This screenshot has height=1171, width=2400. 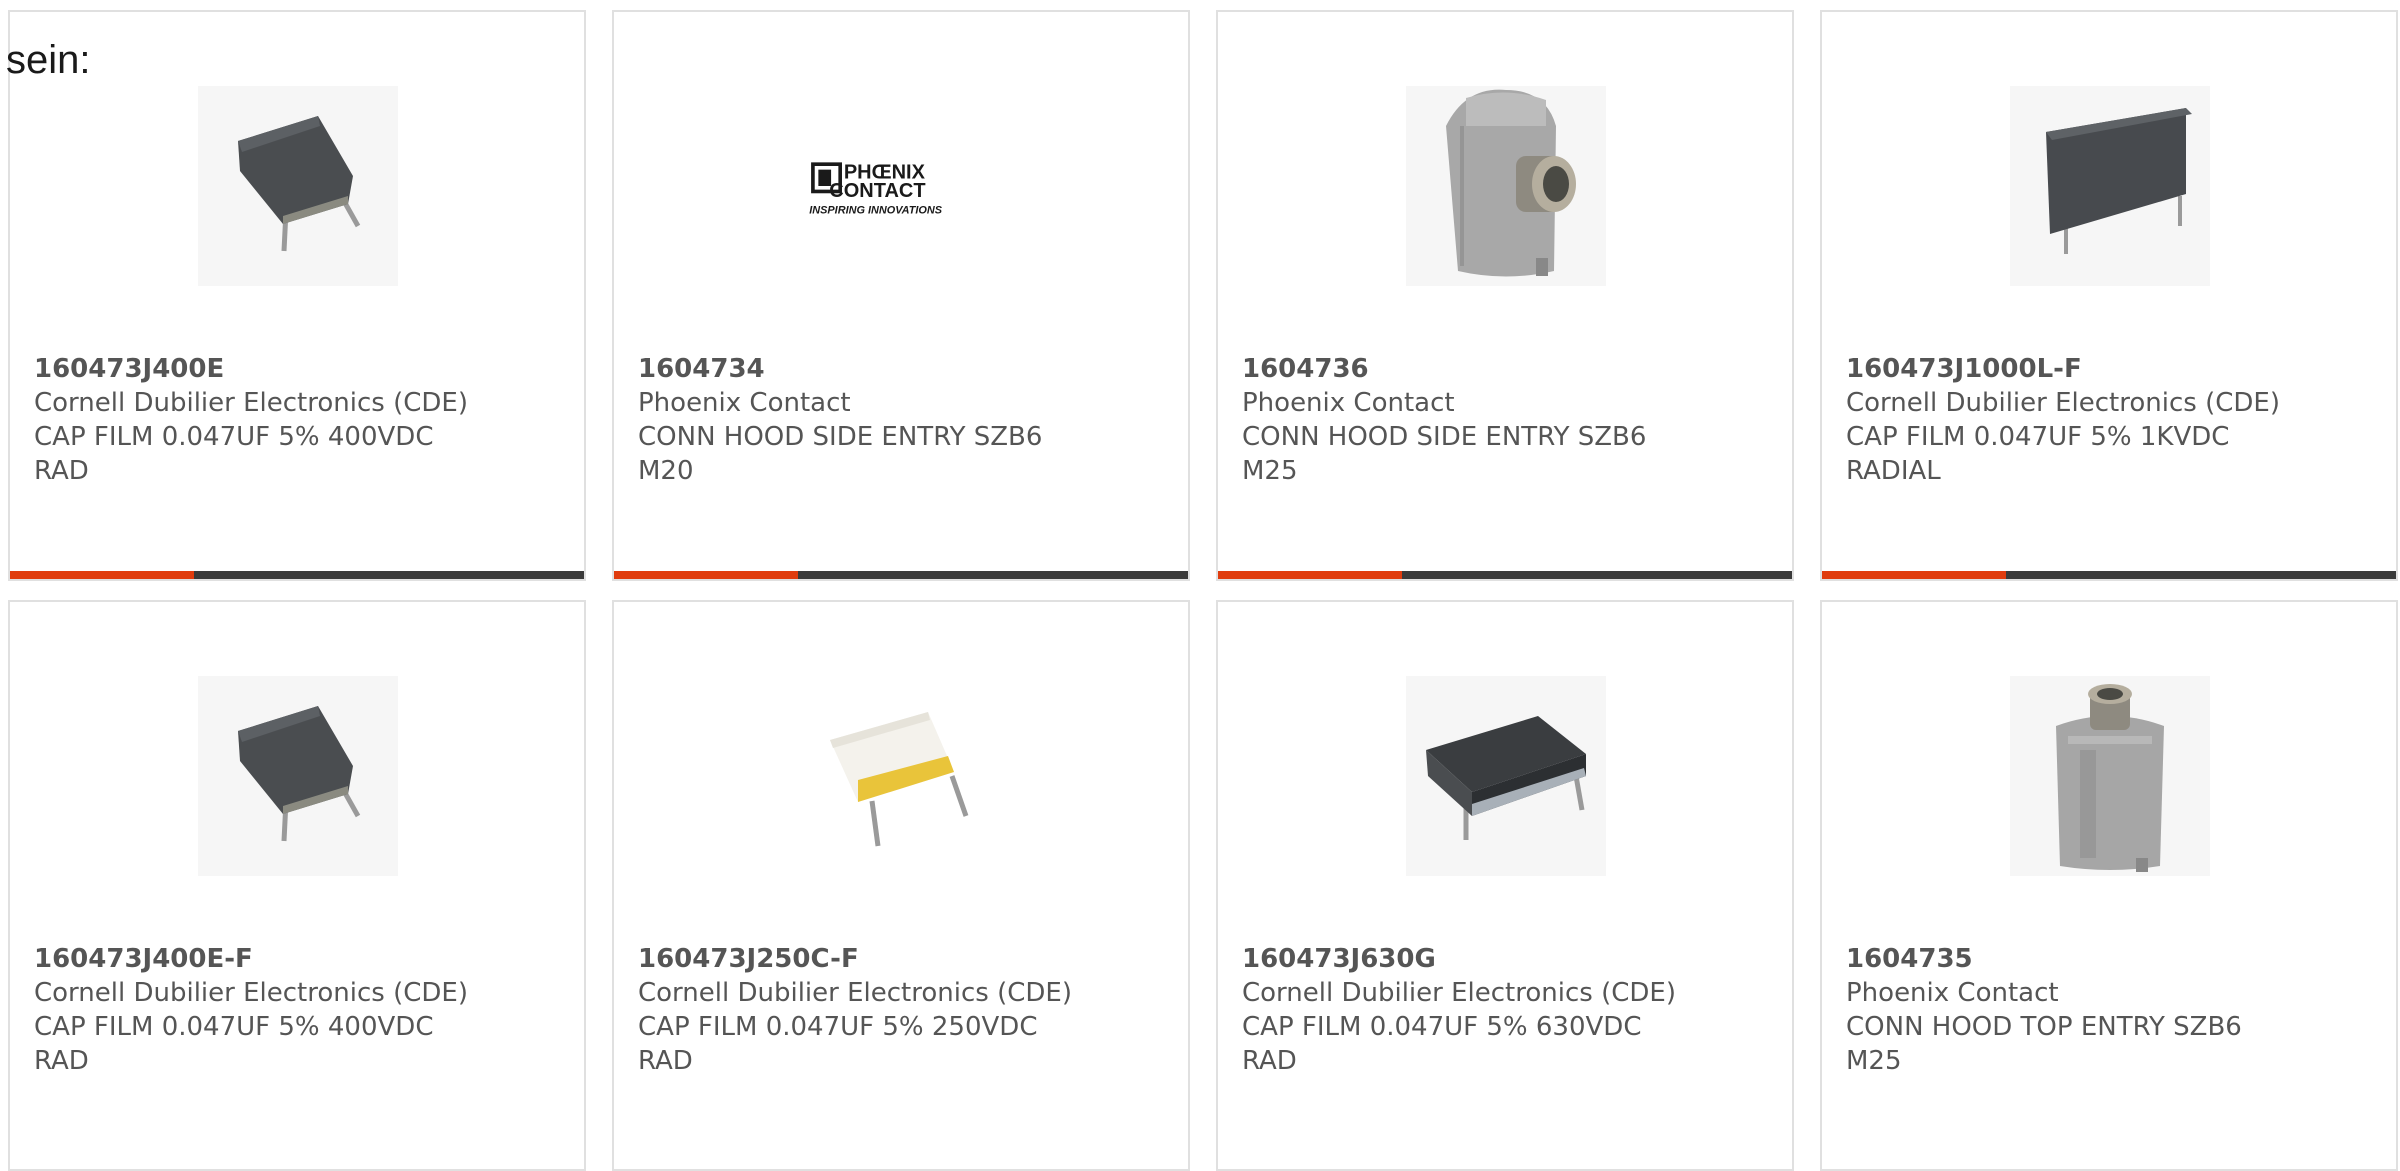 I want to click on part-number-link: 1604736, so click(x=1502, y=369).